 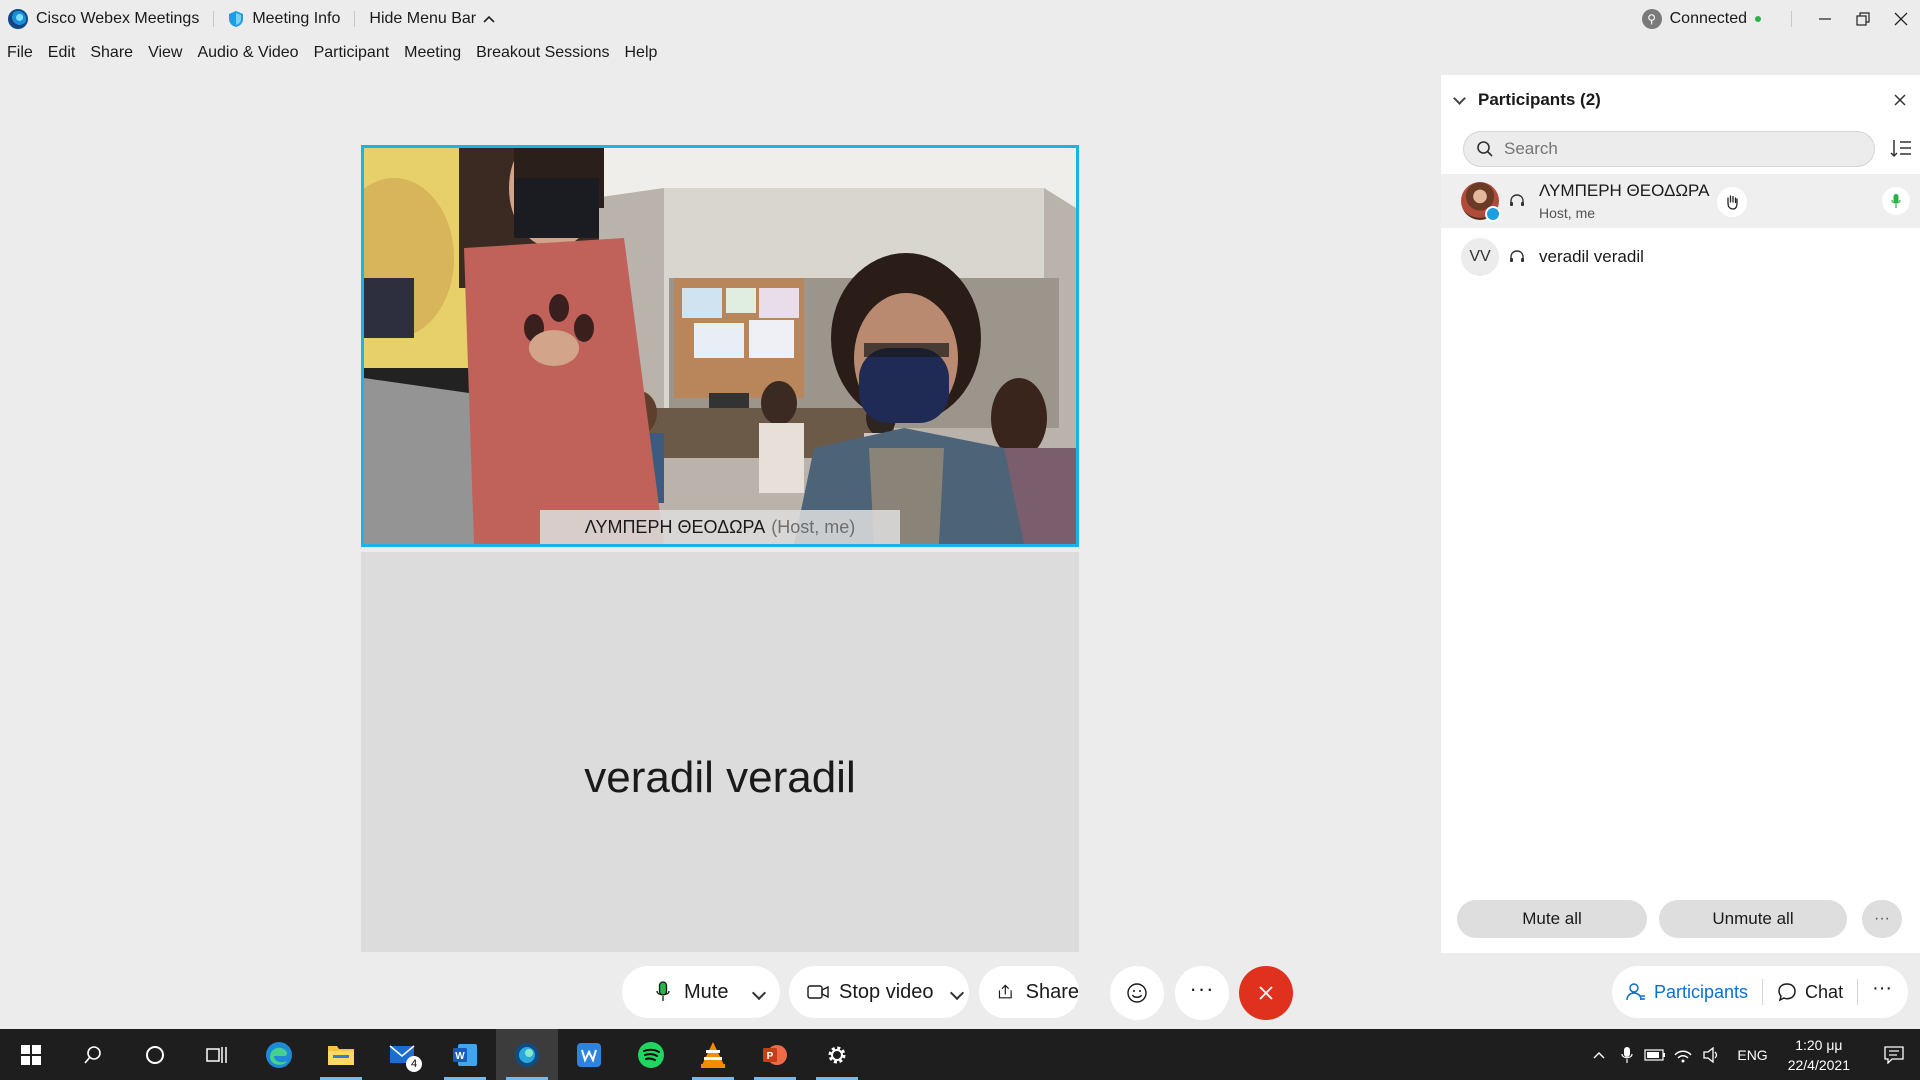 I want to click on participant-role: Host, me, so click(x=1567, y=213).